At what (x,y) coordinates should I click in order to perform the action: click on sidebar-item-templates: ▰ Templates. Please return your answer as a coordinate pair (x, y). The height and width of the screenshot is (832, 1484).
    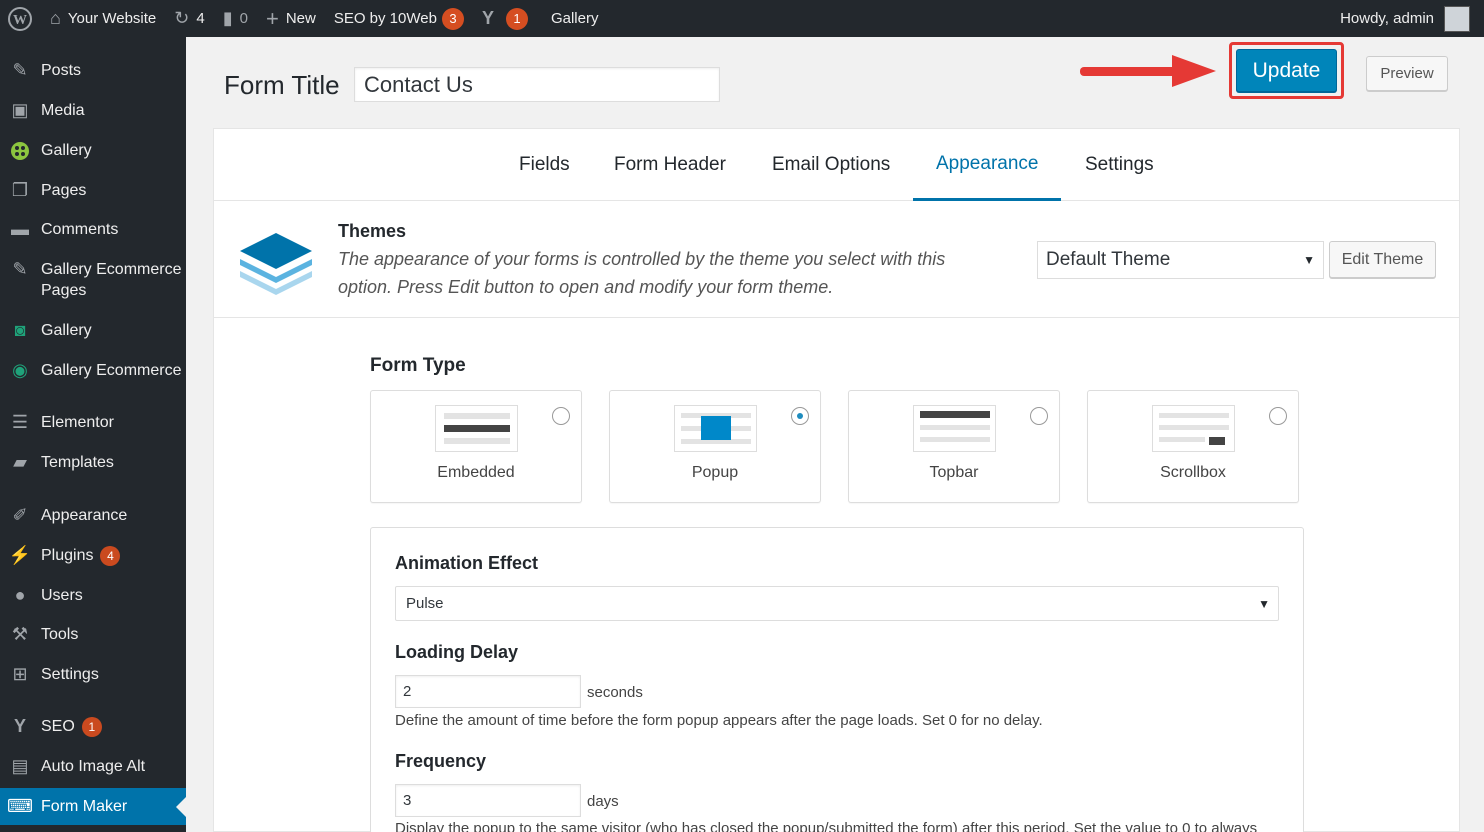
    Looking at the image, I should click on (93, 462).